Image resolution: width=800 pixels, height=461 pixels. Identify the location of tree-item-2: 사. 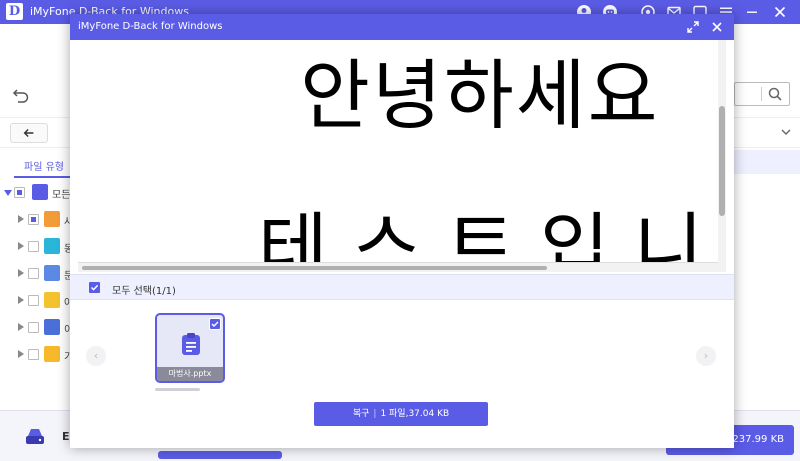
(36, 220).